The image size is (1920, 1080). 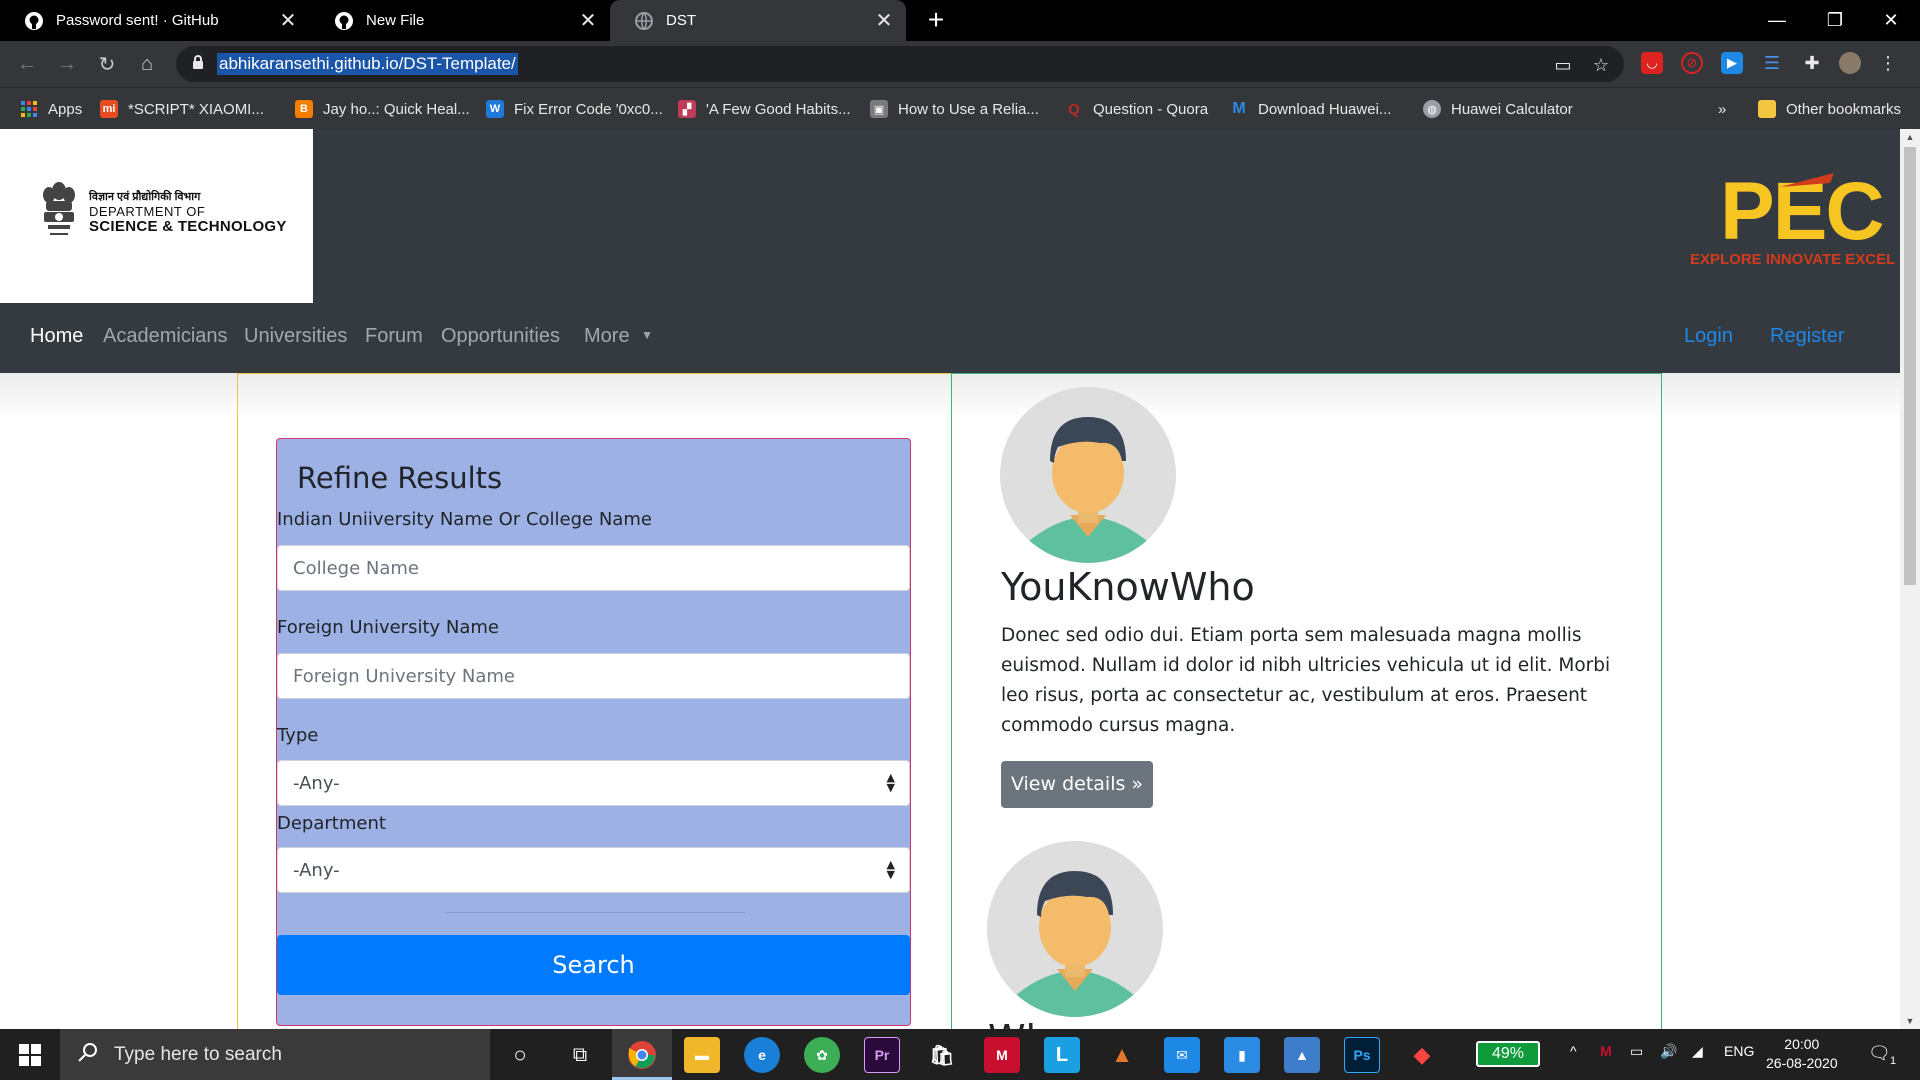 I want to click on photoshop-icon: Ps, so click(x=1362, y=1055).